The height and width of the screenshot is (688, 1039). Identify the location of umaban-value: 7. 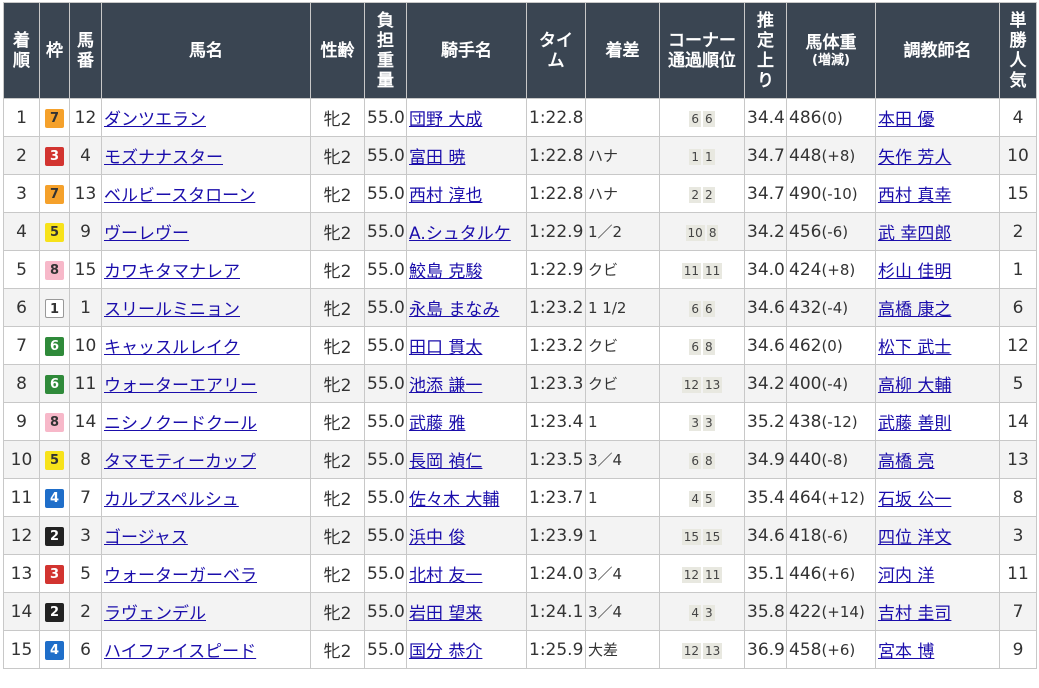
(85, 497).